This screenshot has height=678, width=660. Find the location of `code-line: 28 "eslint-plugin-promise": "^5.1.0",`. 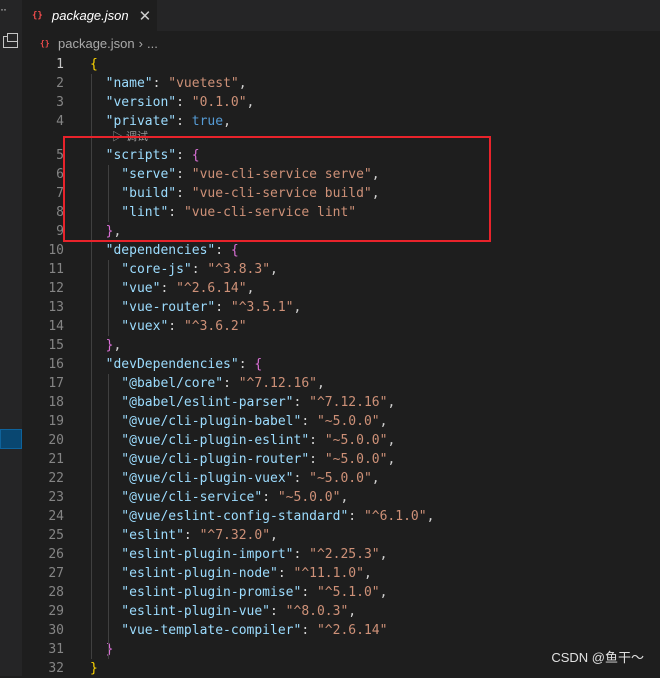

code-line: 28 "eslint-plugin-promise": "^5.1.0", is located at coordinates (341, 592).